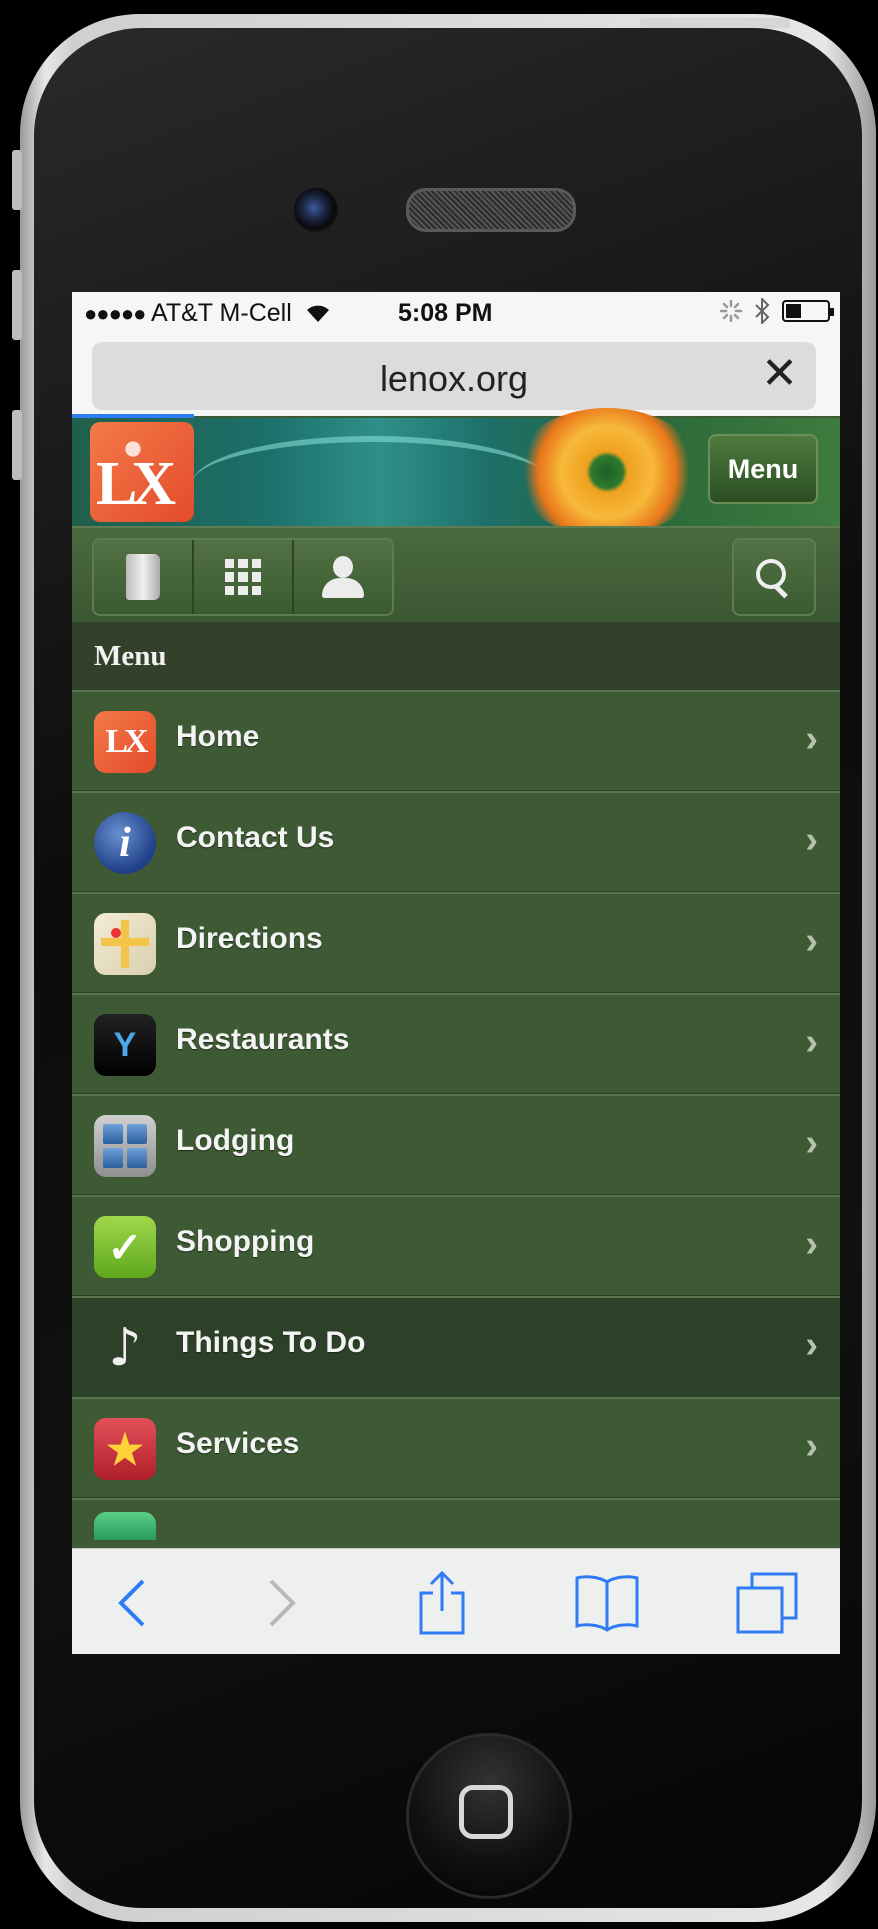  I want to click on share-button, so click(442, 1603).